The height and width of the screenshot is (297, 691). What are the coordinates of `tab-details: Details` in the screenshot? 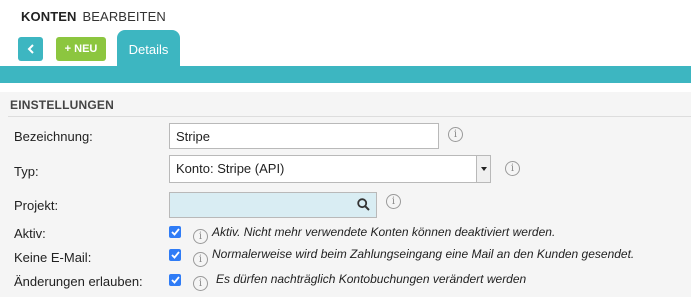 It's located at (148, 50).